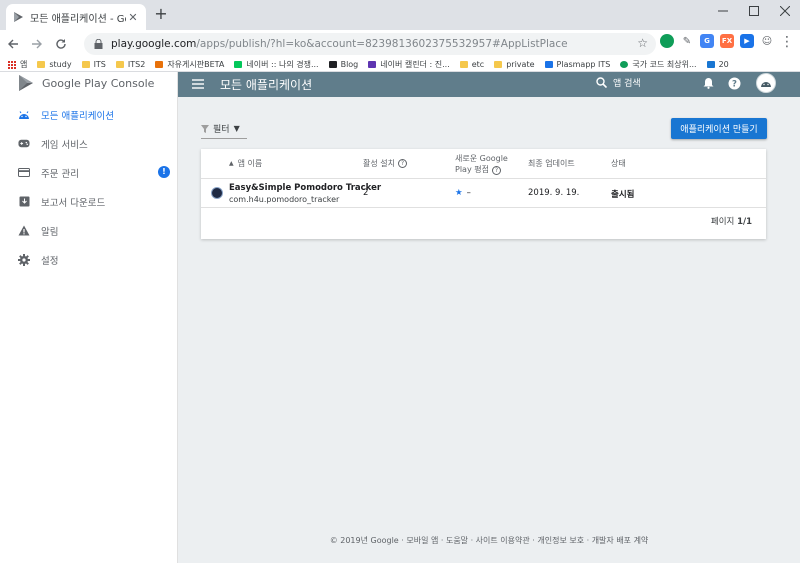  Describe the element at coordinates (37, 44) in the screenshot. I see `forward-button` at that location.